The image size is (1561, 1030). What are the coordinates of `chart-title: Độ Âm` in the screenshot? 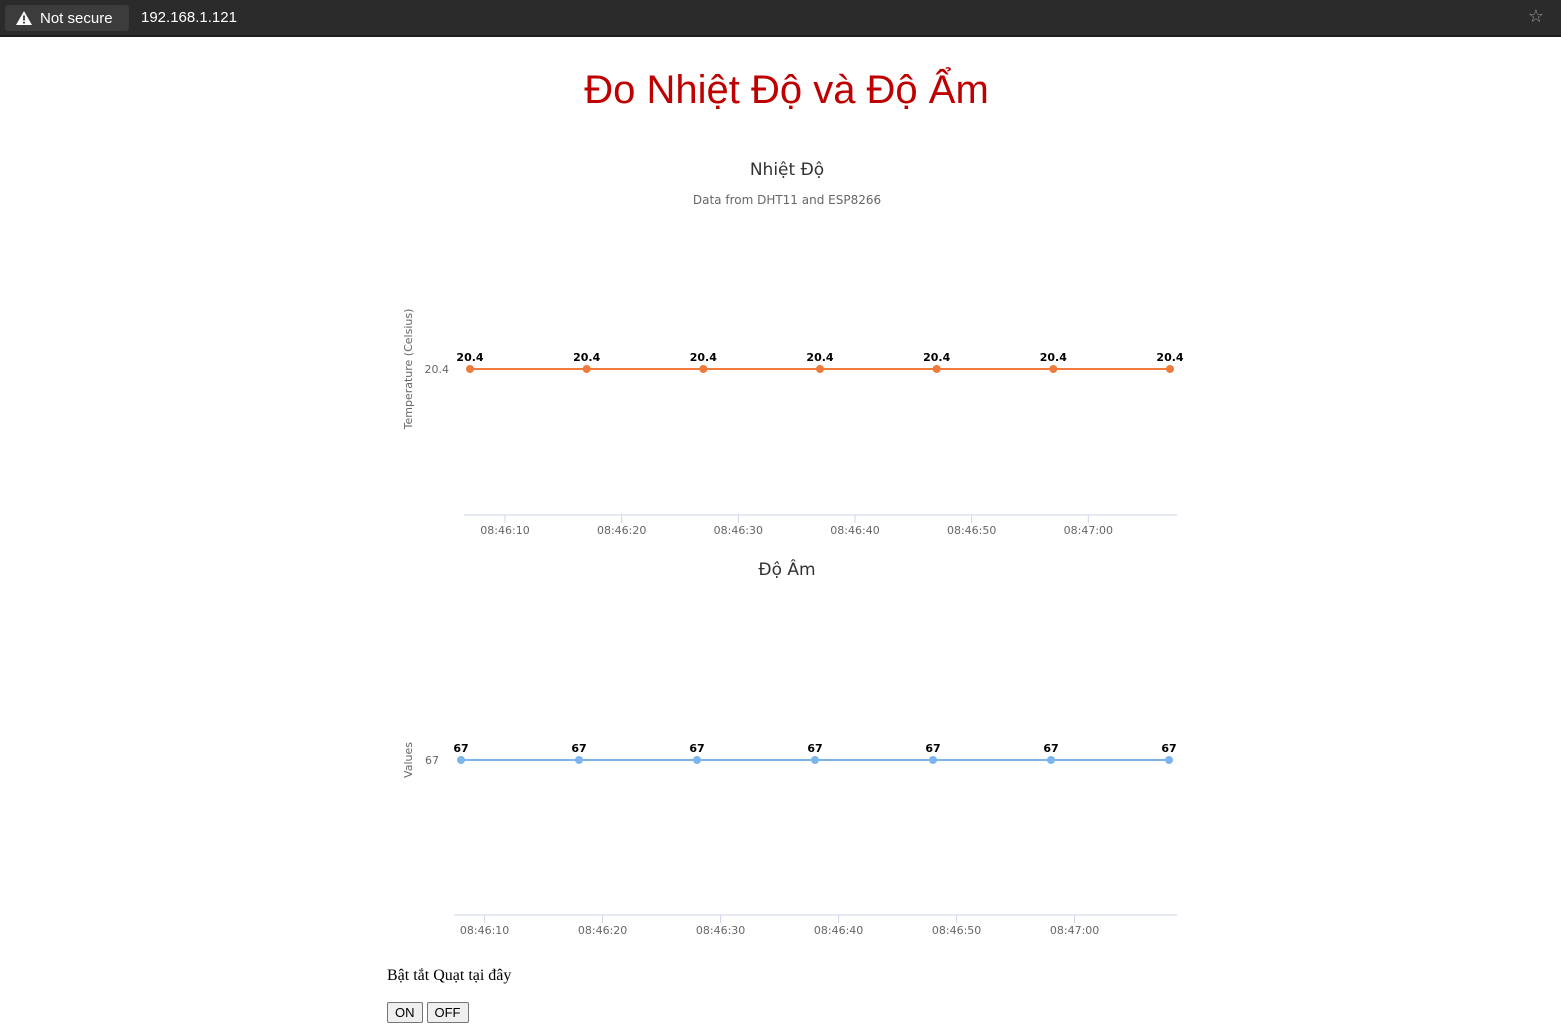 It's located at (786, 569).